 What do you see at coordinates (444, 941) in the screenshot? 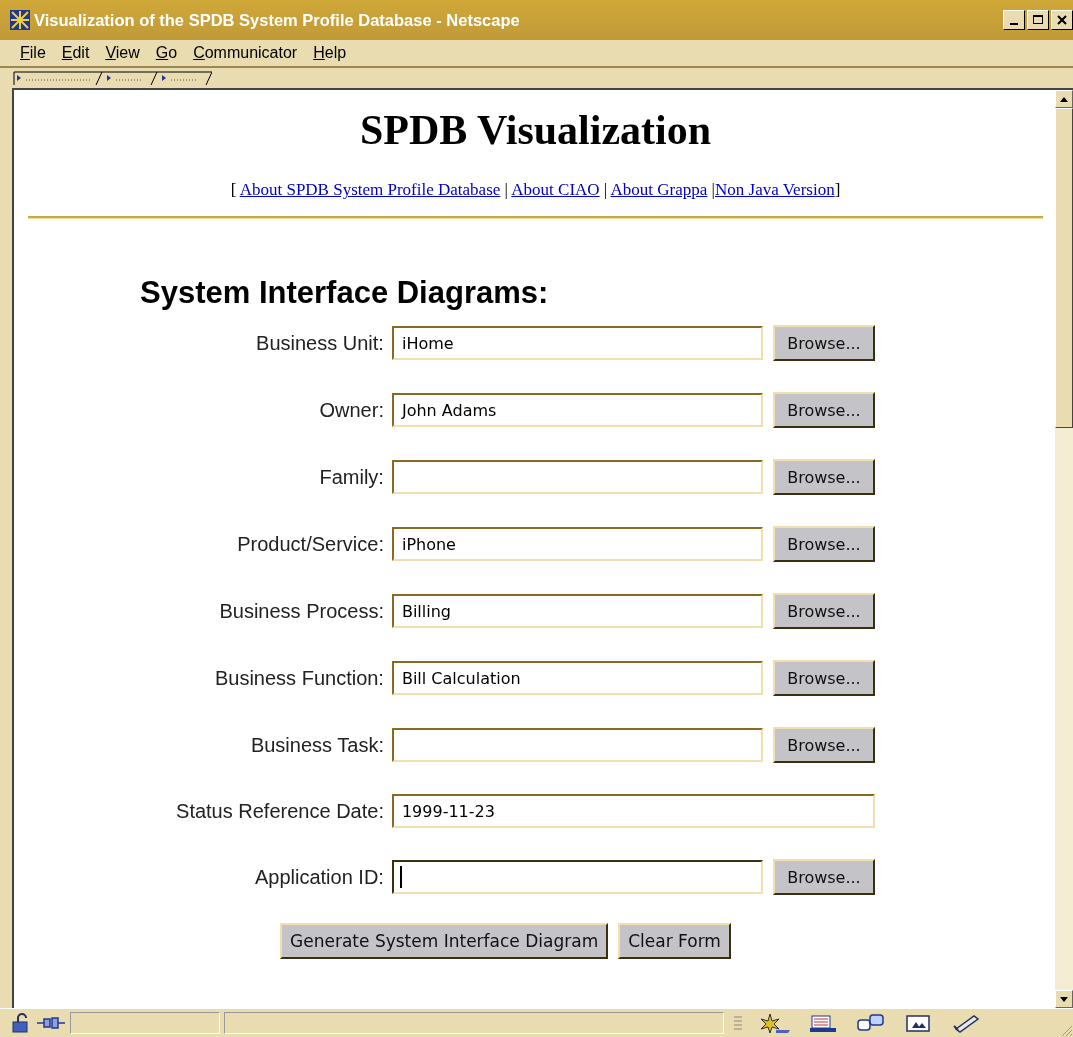
I see `form-button: Generate System Interface Diagram` at bounding box center [444, 941].